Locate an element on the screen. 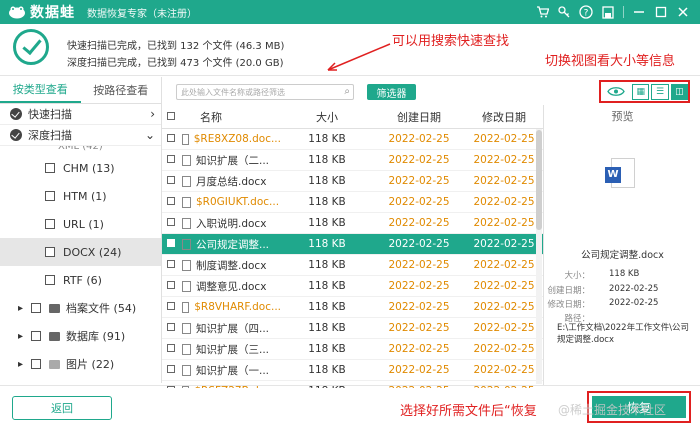 This screenshot has height=431, width=700. select-all-checkbox is located at coordinates (171, 116).